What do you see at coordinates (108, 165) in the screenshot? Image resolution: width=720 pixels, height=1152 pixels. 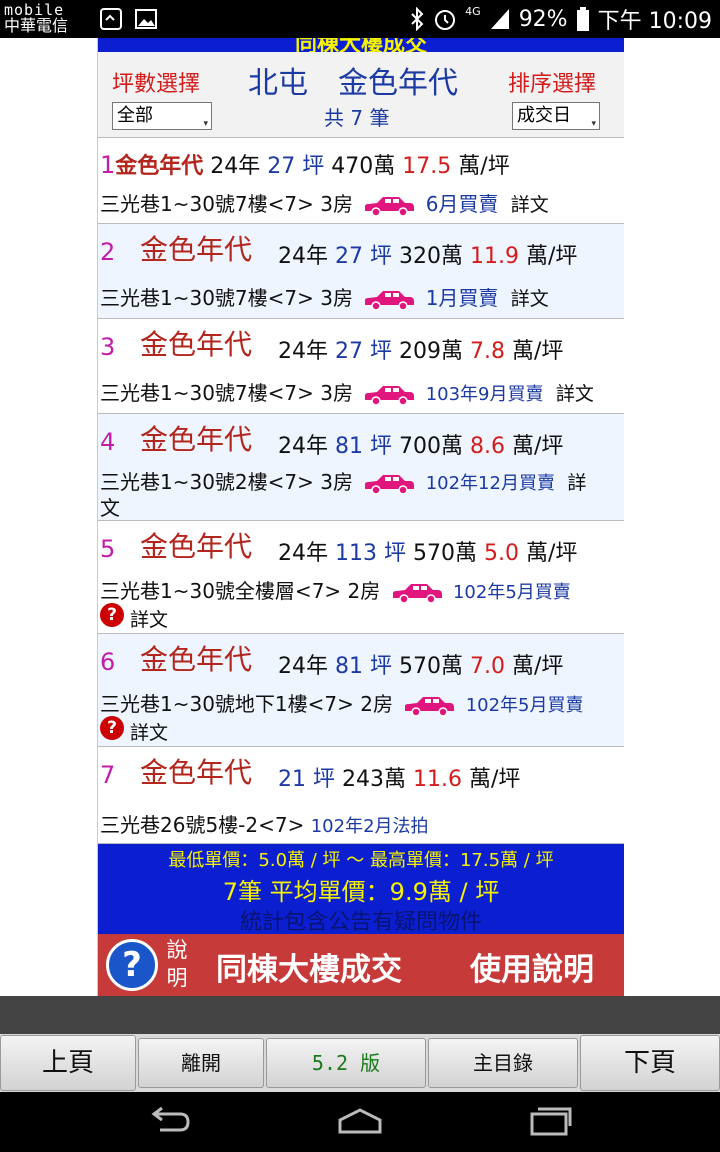 I see `listing-index: 1` at bounding box center [108, 165].